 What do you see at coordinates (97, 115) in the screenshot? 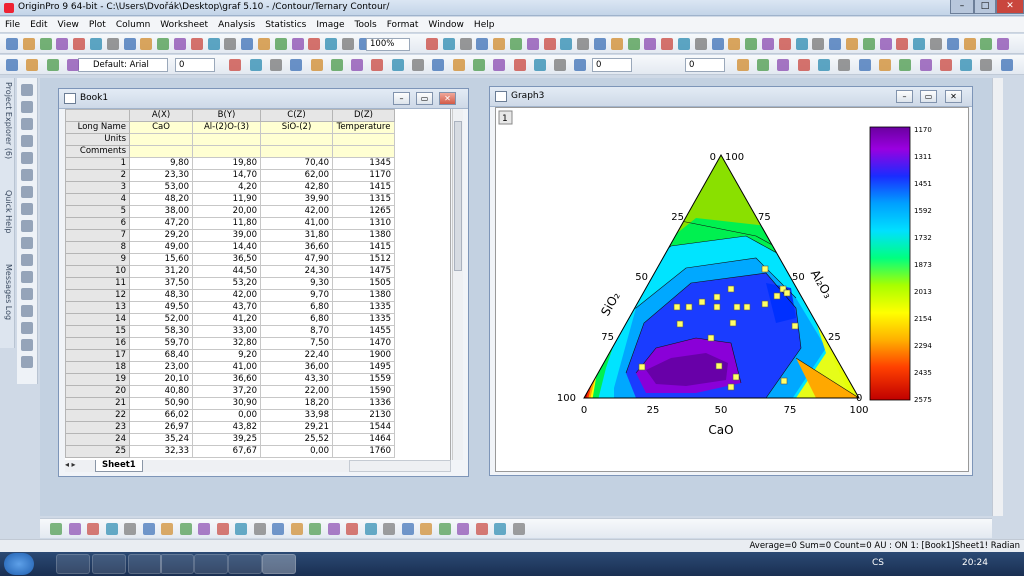
I see `corner-cell` at bounding box center [97, 115].